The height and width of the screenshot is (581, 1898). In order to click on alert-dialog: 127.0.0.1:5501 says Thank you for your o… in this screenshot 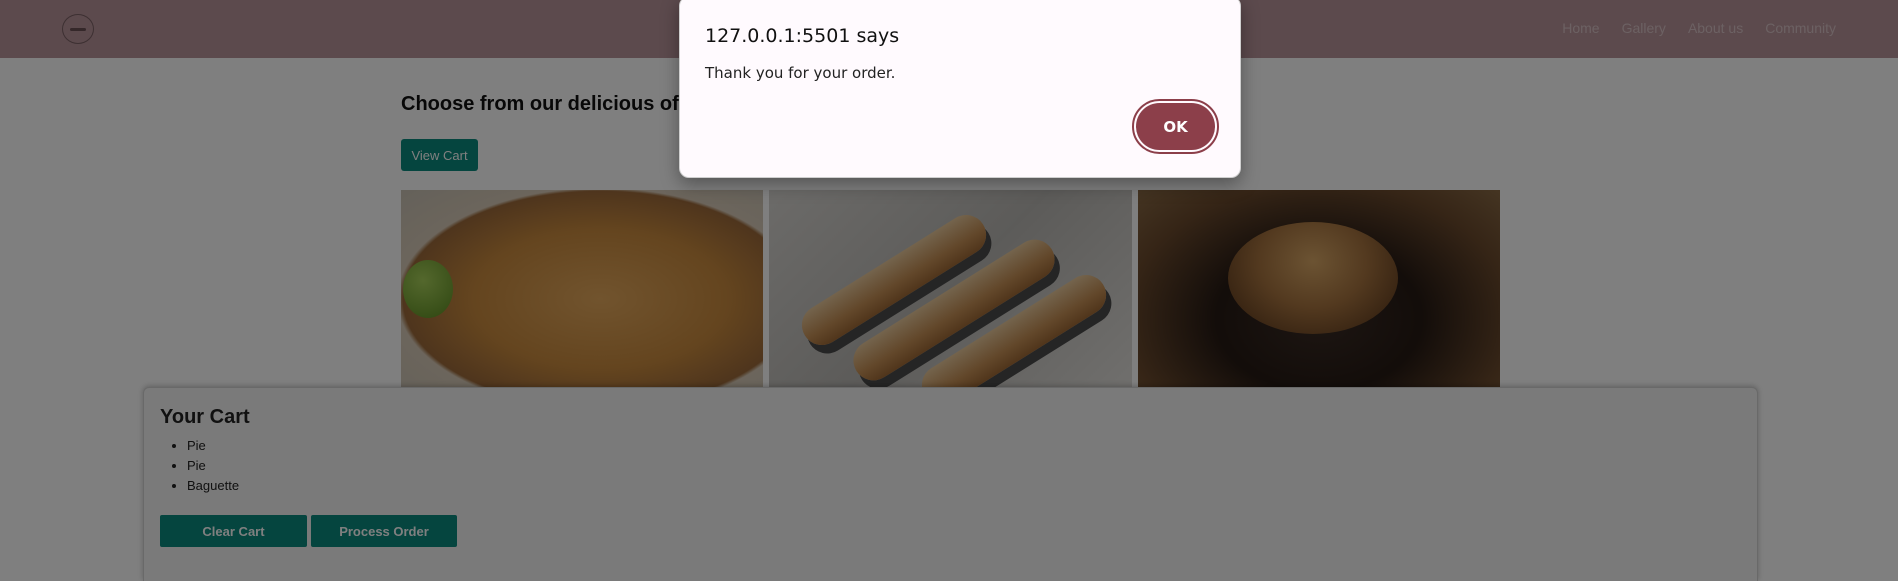, I will do `click(960, 89)`.